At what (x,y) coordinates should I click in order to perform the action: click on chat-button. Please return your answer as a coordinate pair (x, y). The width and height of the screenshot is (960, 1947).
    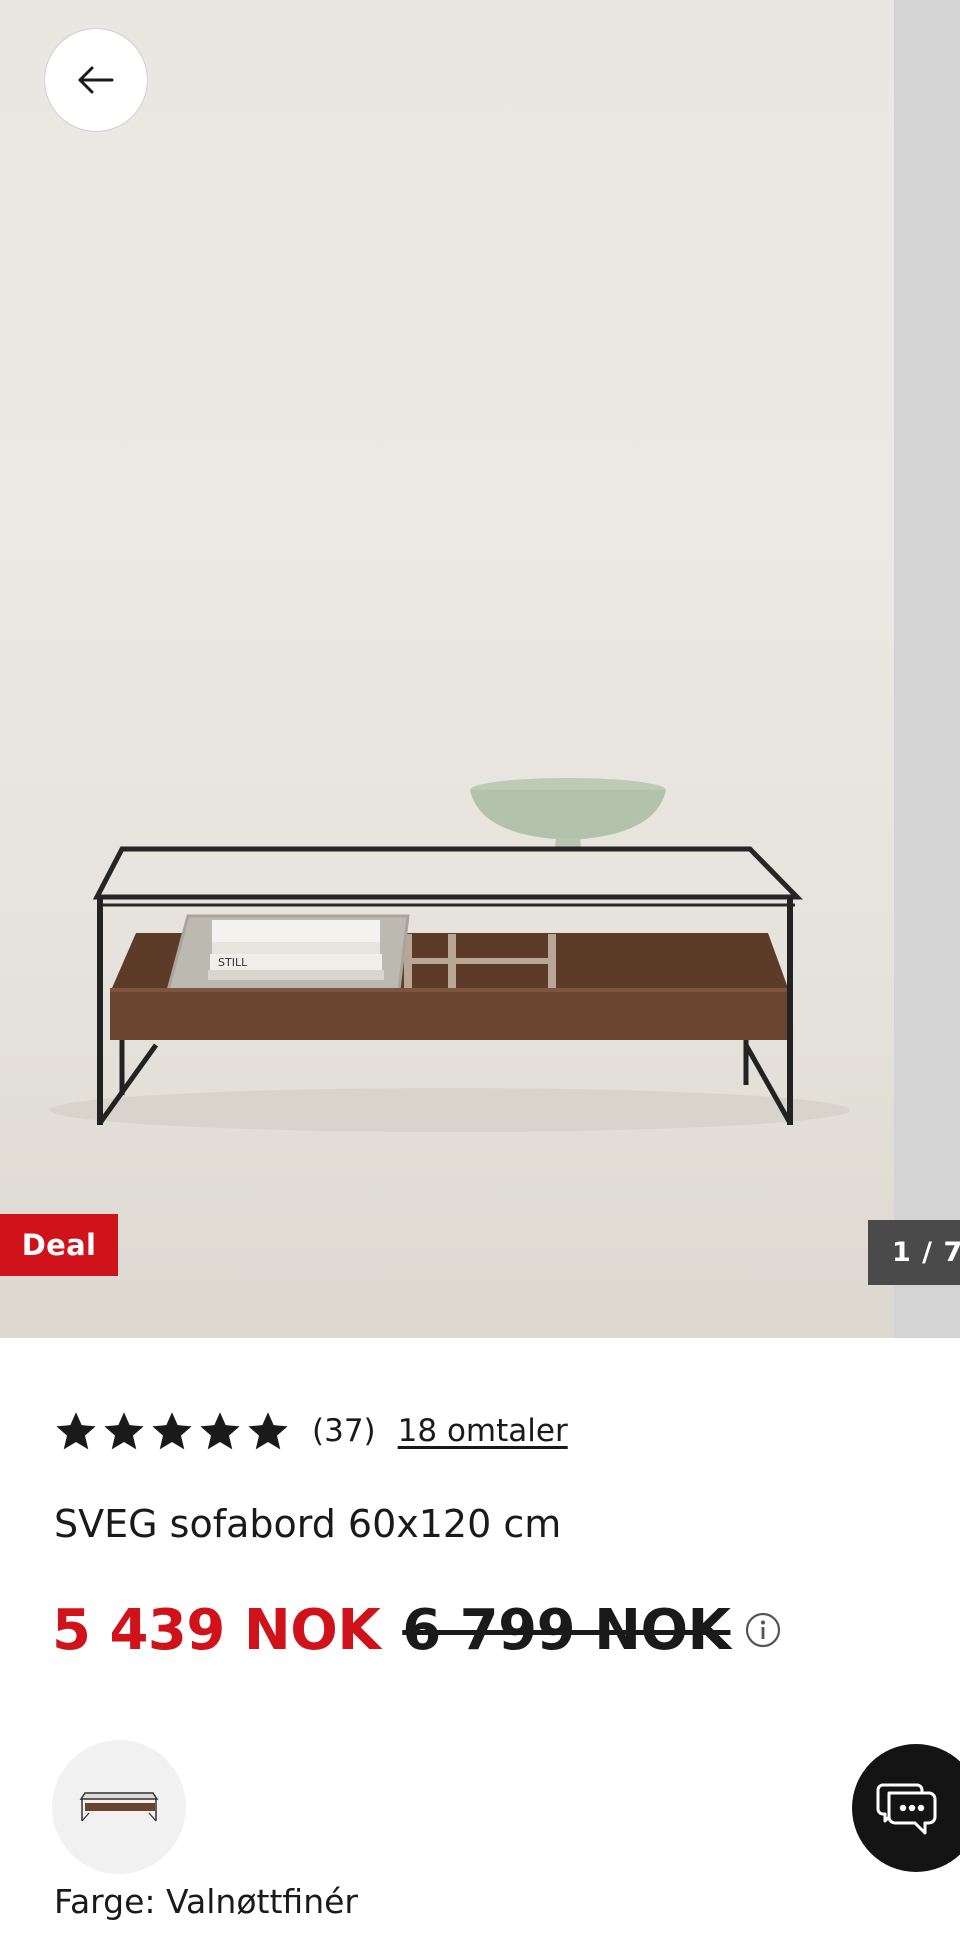
    Looking at the image, I should click on (906, 1808).